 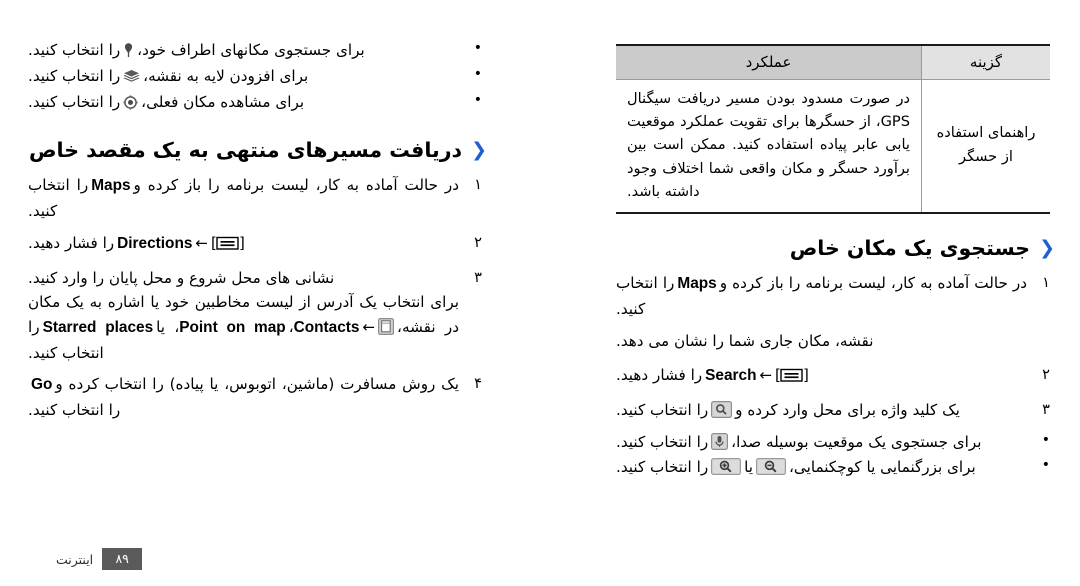 I want to click on bullet-text-before: برای جستجوی یک موقعیت بوسیله صدا،, so click(x=856, y=441).